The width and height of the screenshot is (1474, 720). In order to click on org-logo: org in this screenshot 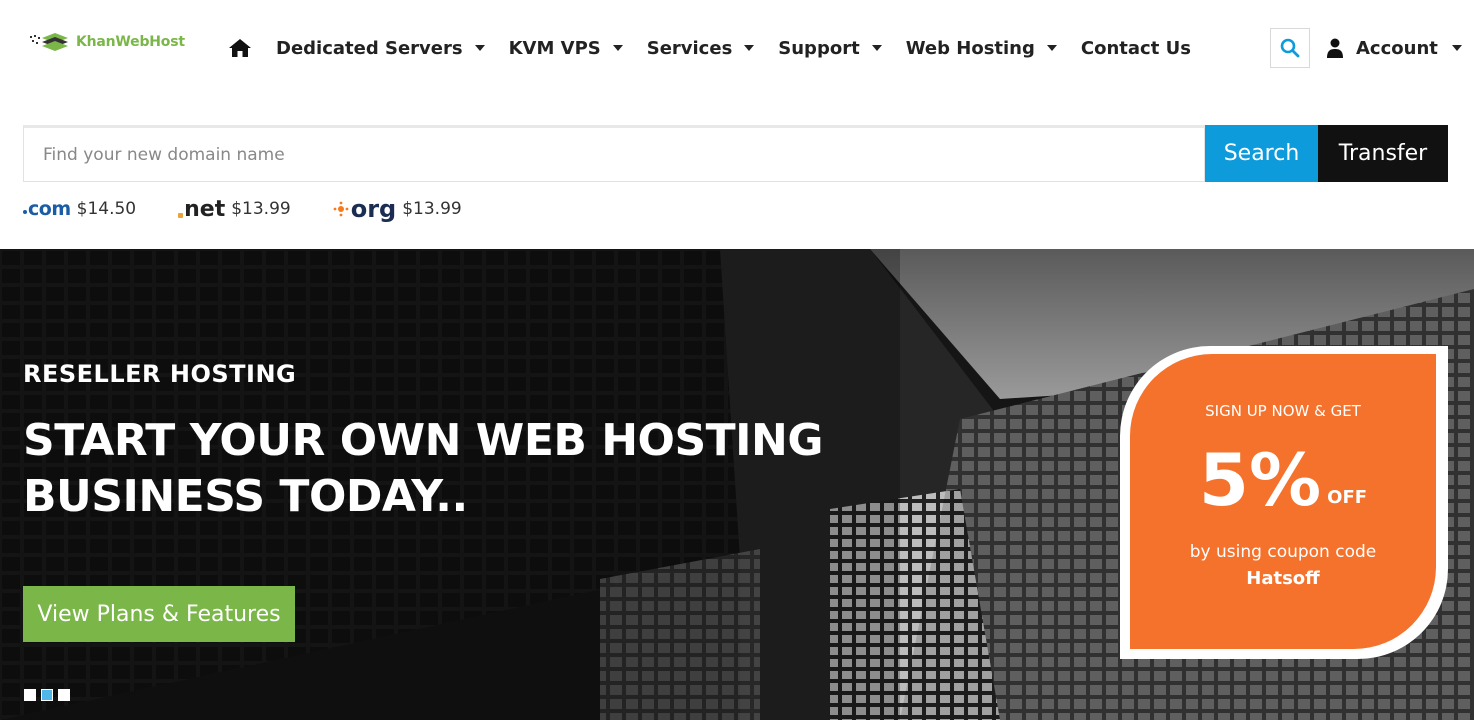, I will do `click(364, 209)`.